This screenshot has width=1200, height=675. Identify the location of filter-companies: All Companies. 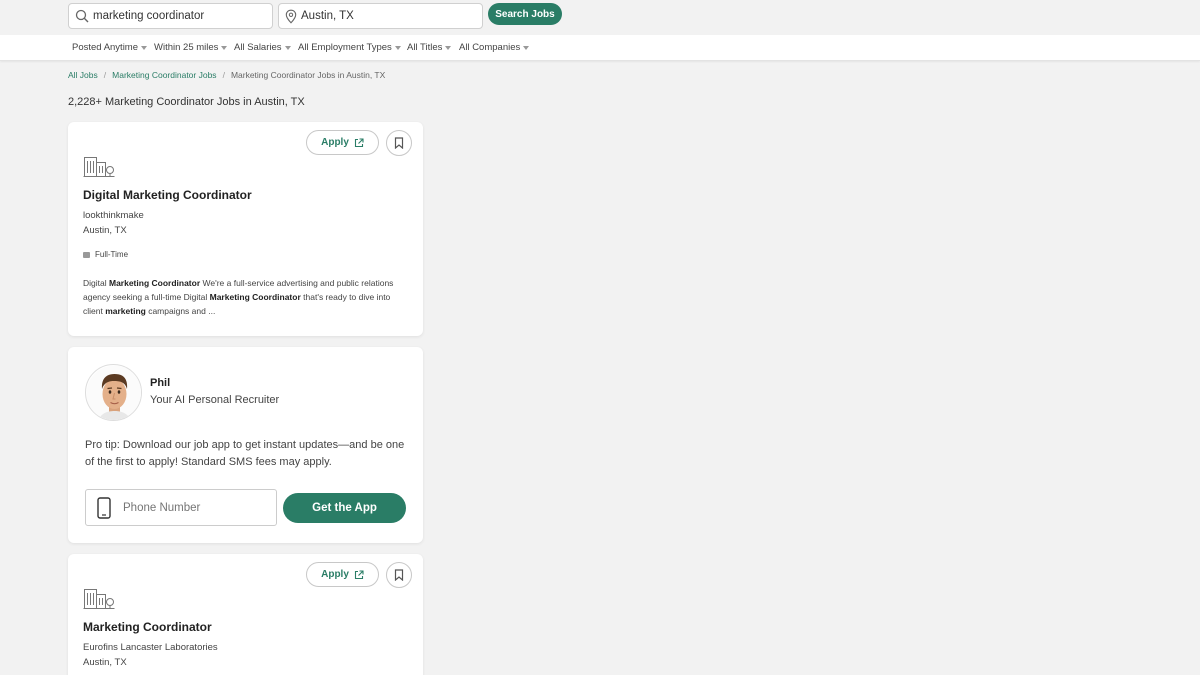
(494, 47).